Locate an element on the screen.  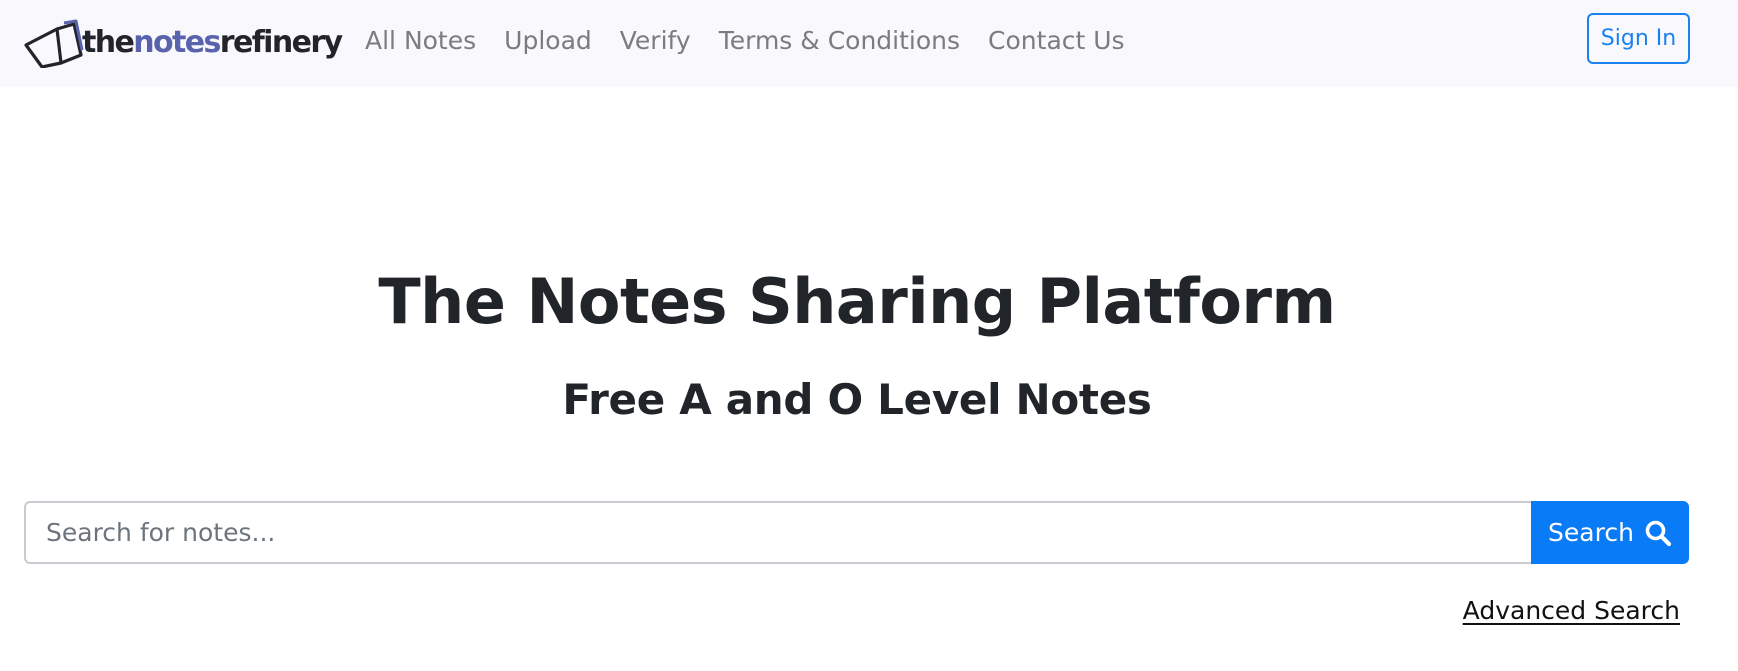
search-button: Search is located at coordinates (1610, 532).